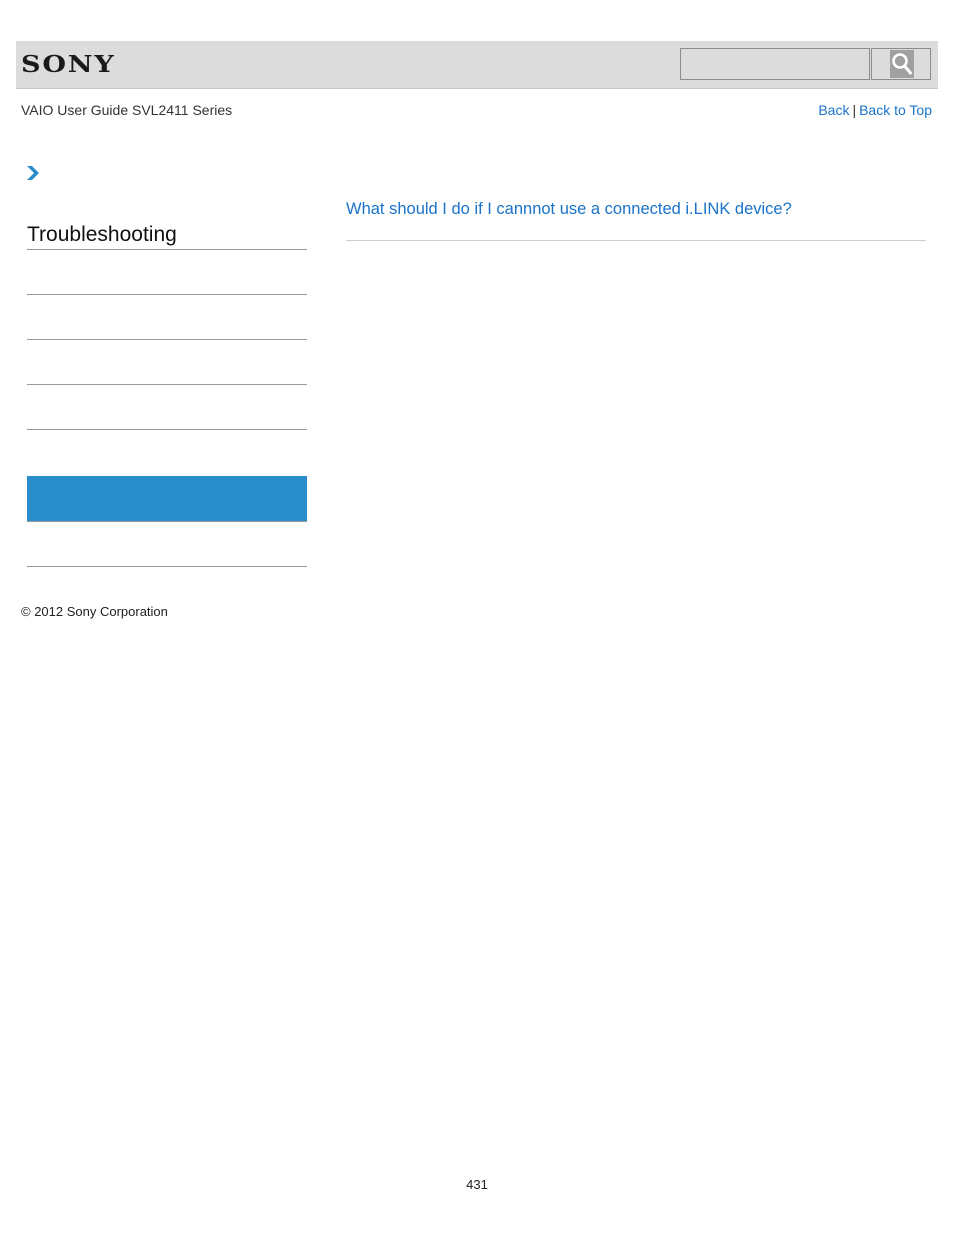 The image size is (954, 1235). Describe the element at coordinates (477, 65) in the screenshot. I see `header-bar: SONY` at that location.